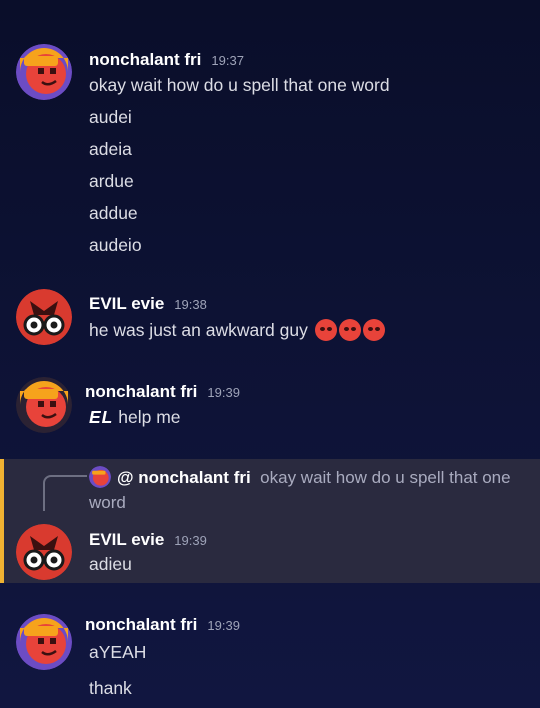  Describe the element at coordinates (2, 521) in the screenshot. I see `mention-accent-bar` at that location.